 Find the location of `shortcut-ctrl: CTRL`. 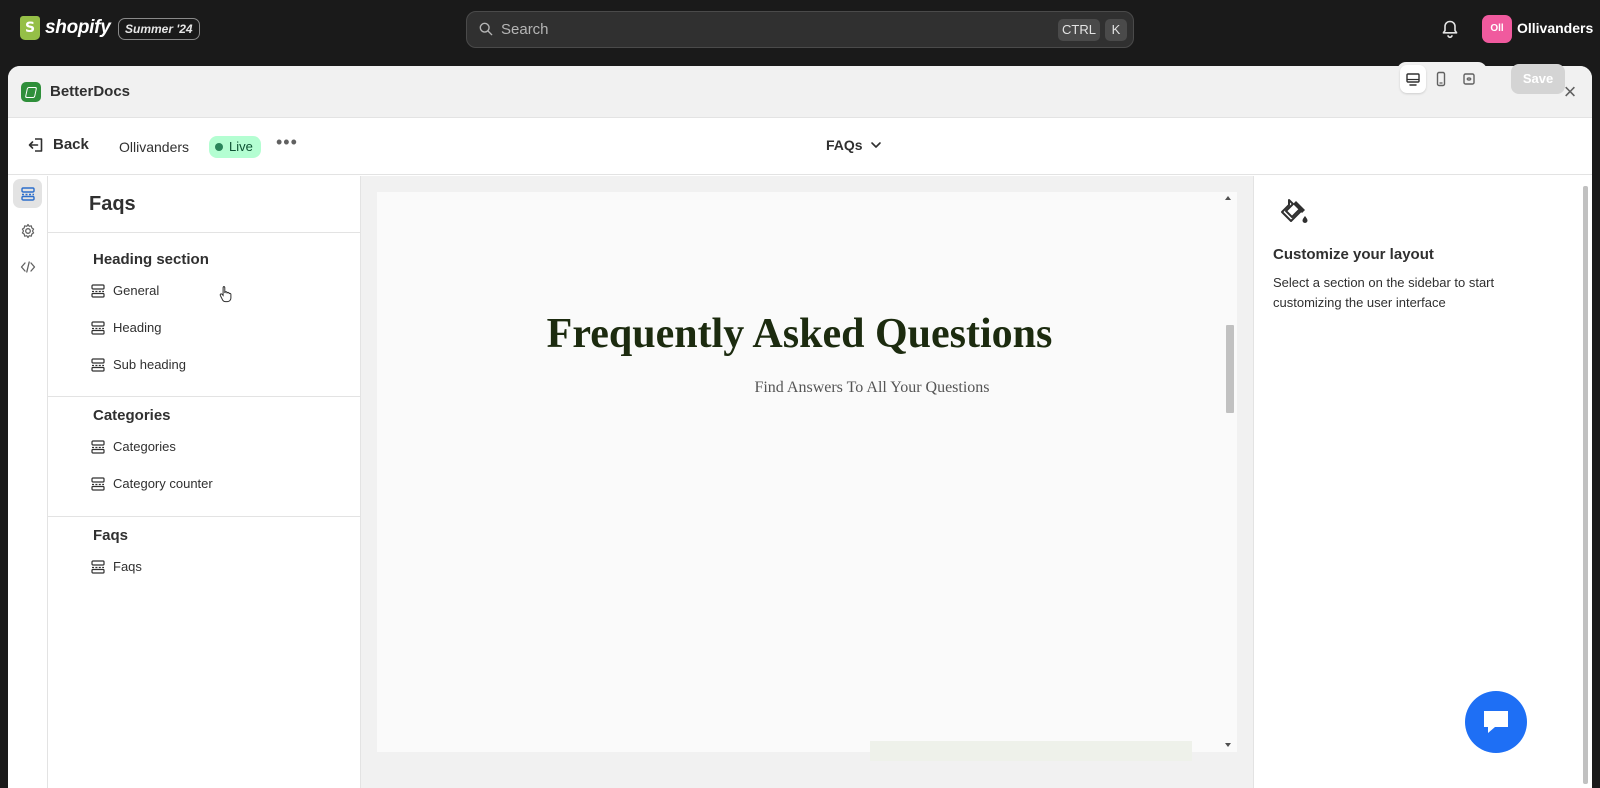

shortcut-ctrl: CTRL is located at coordinates (1079, 30).